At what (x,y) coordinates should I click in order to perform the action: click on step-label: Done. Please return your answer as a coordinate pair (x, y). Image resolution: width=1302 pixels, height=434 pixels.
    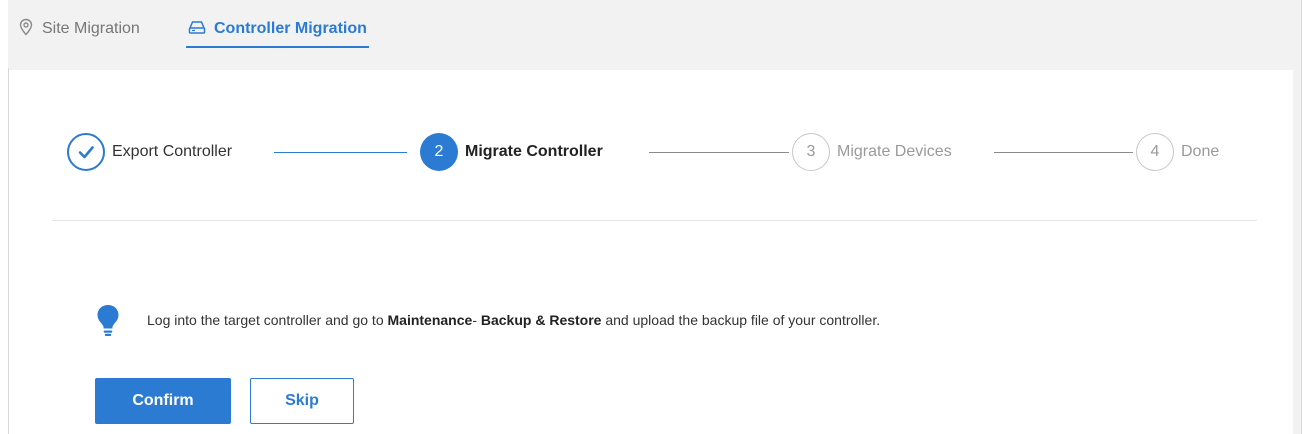
    Looking at the image, I should click on (1200, 151).